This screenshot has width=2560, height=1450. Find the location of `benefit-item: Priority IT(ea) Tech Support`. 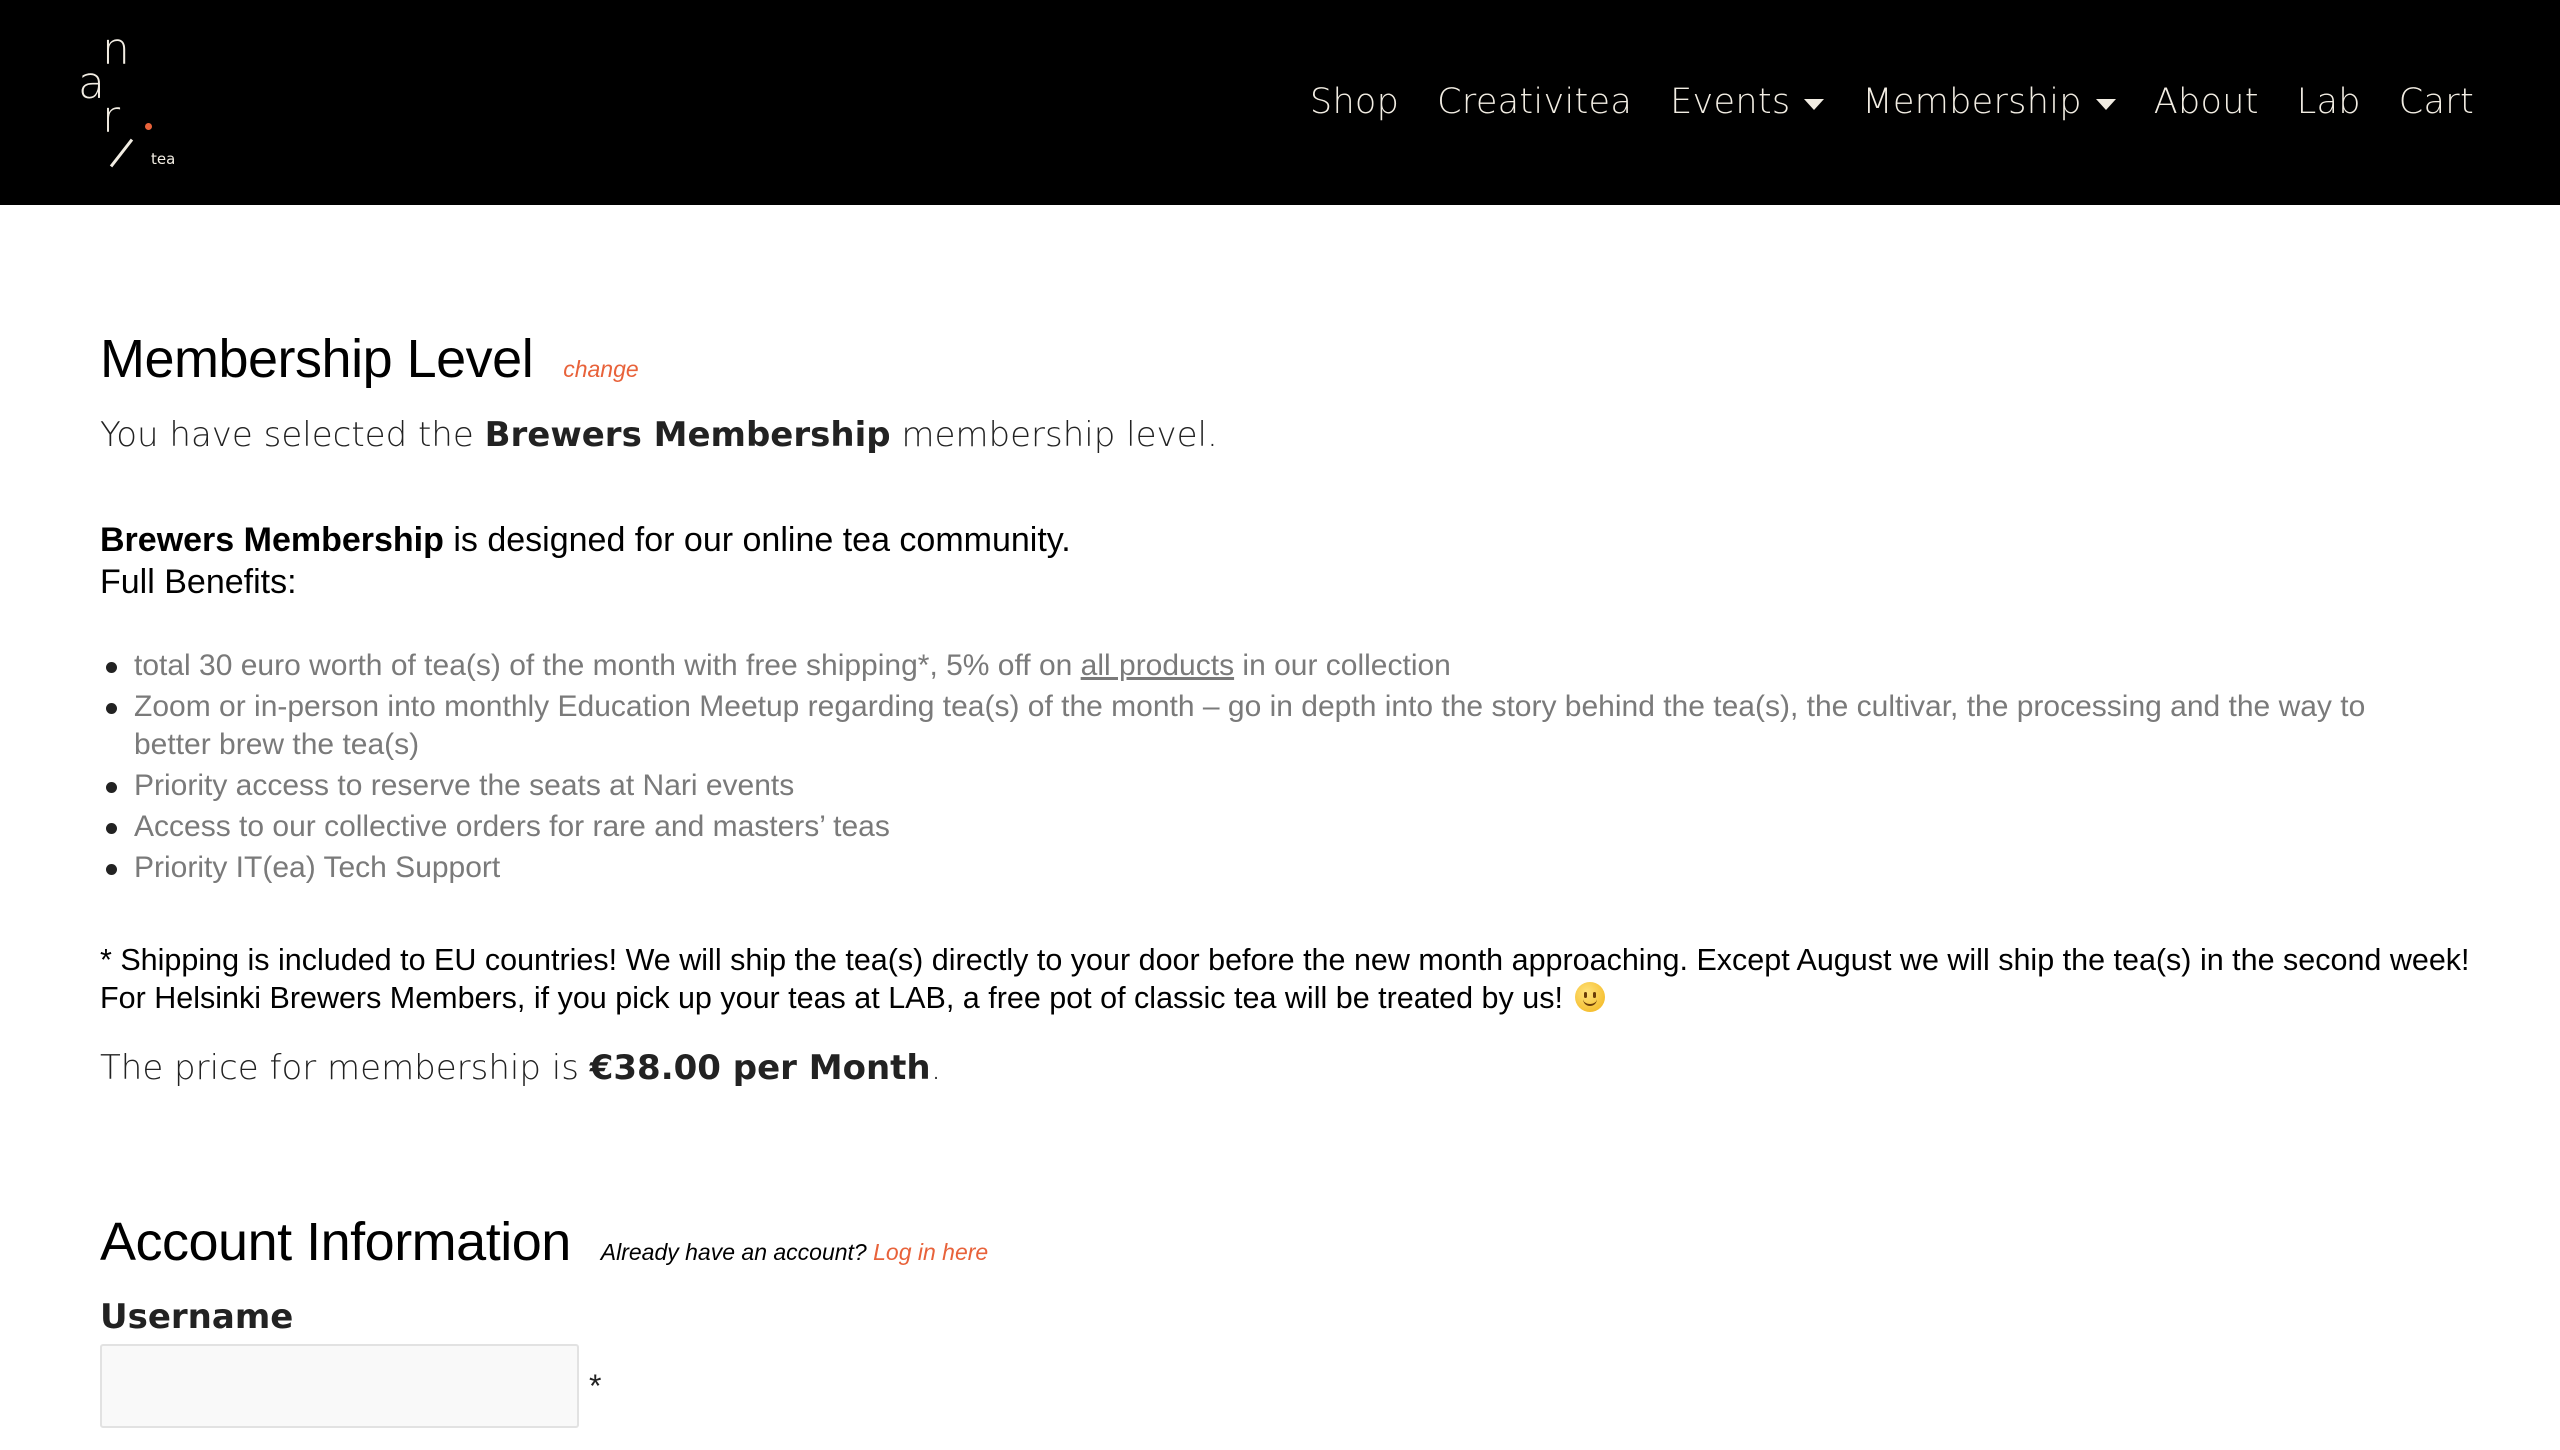

benefit-item: Priority IT(ea) Tech Support is located at coordinates (1270, 868).